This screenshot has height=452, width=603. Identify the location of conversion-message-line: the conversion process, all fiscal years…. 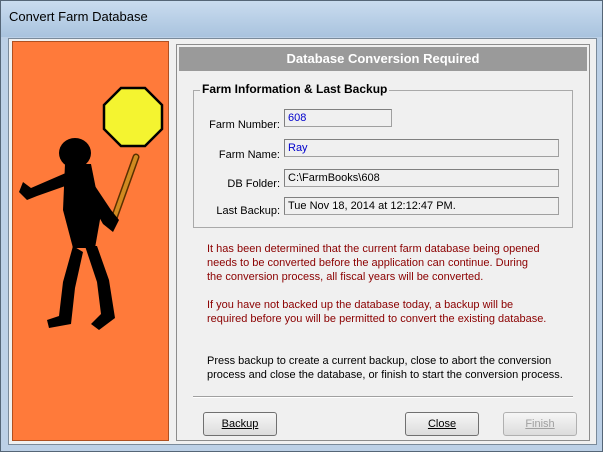
(345, 277).